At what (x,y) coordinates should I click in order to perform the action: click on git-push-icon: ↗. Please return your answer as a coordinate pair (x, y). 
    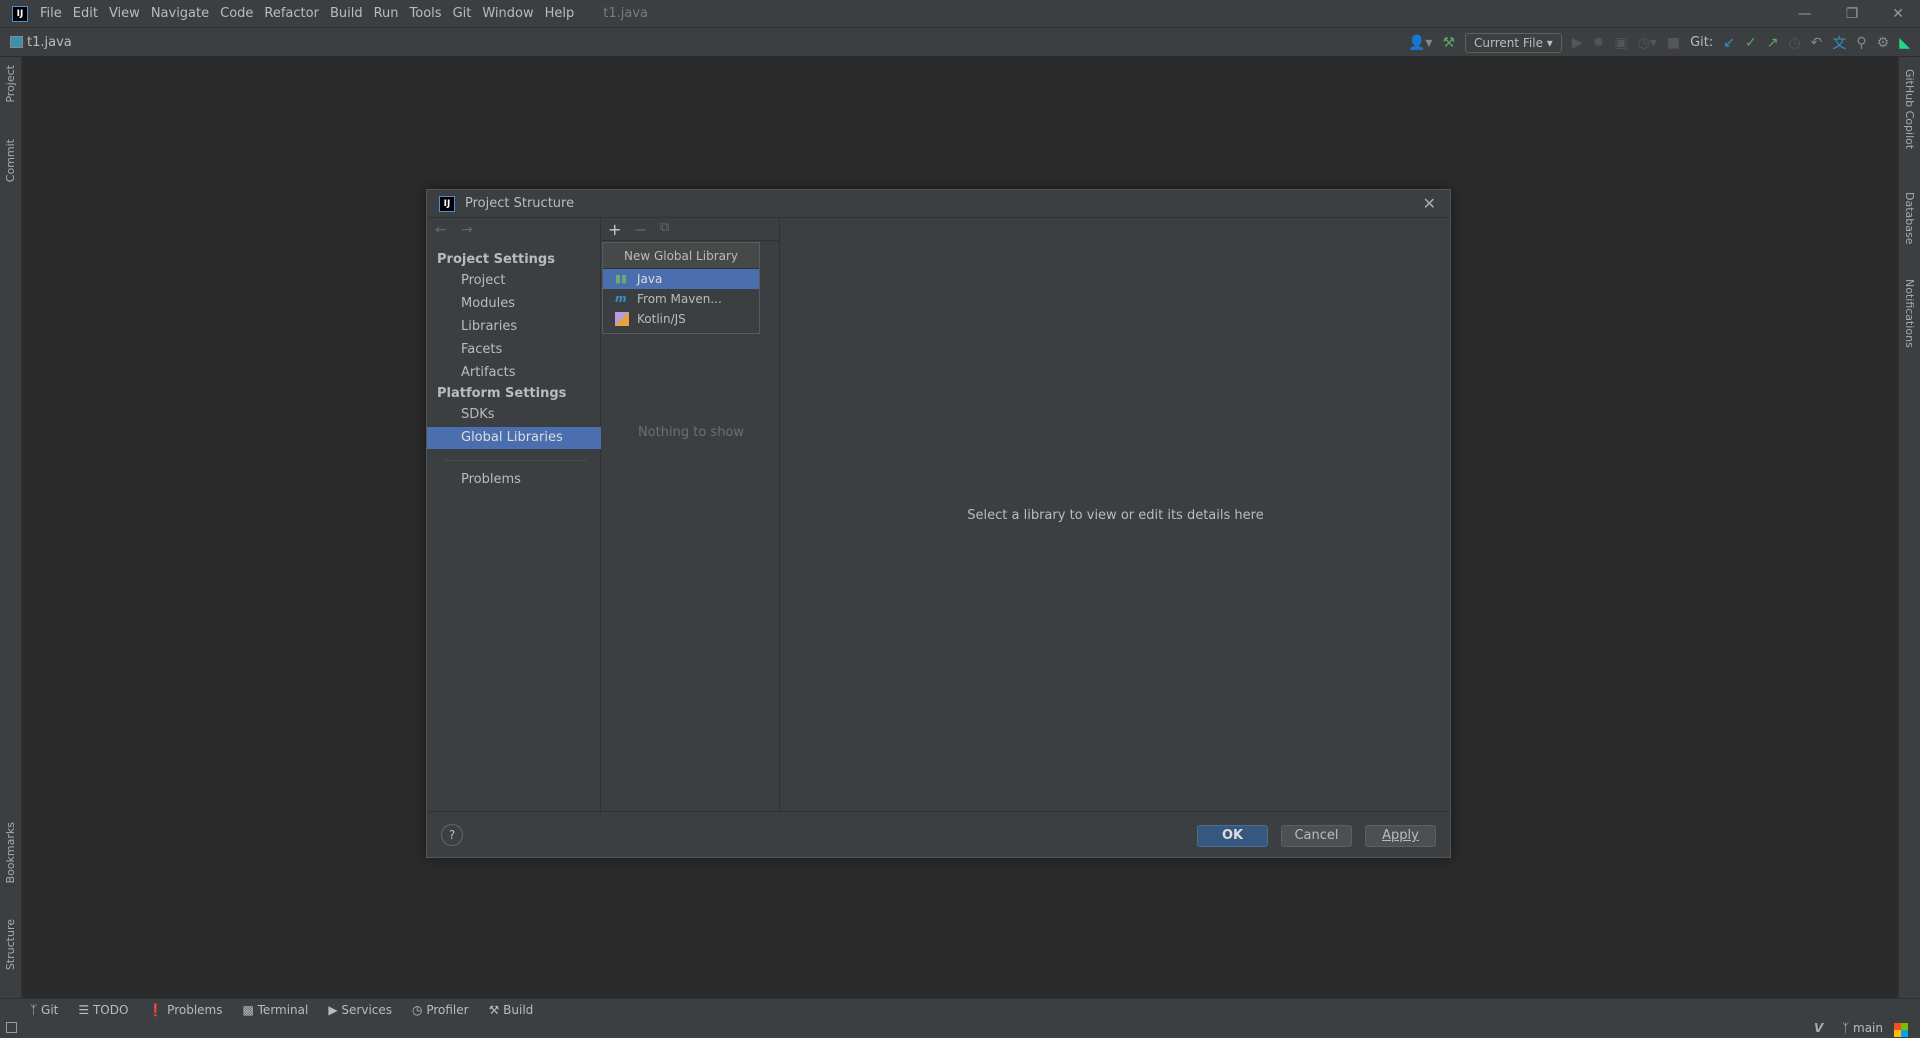
    Looking at the image, I should click on (1773, 43).